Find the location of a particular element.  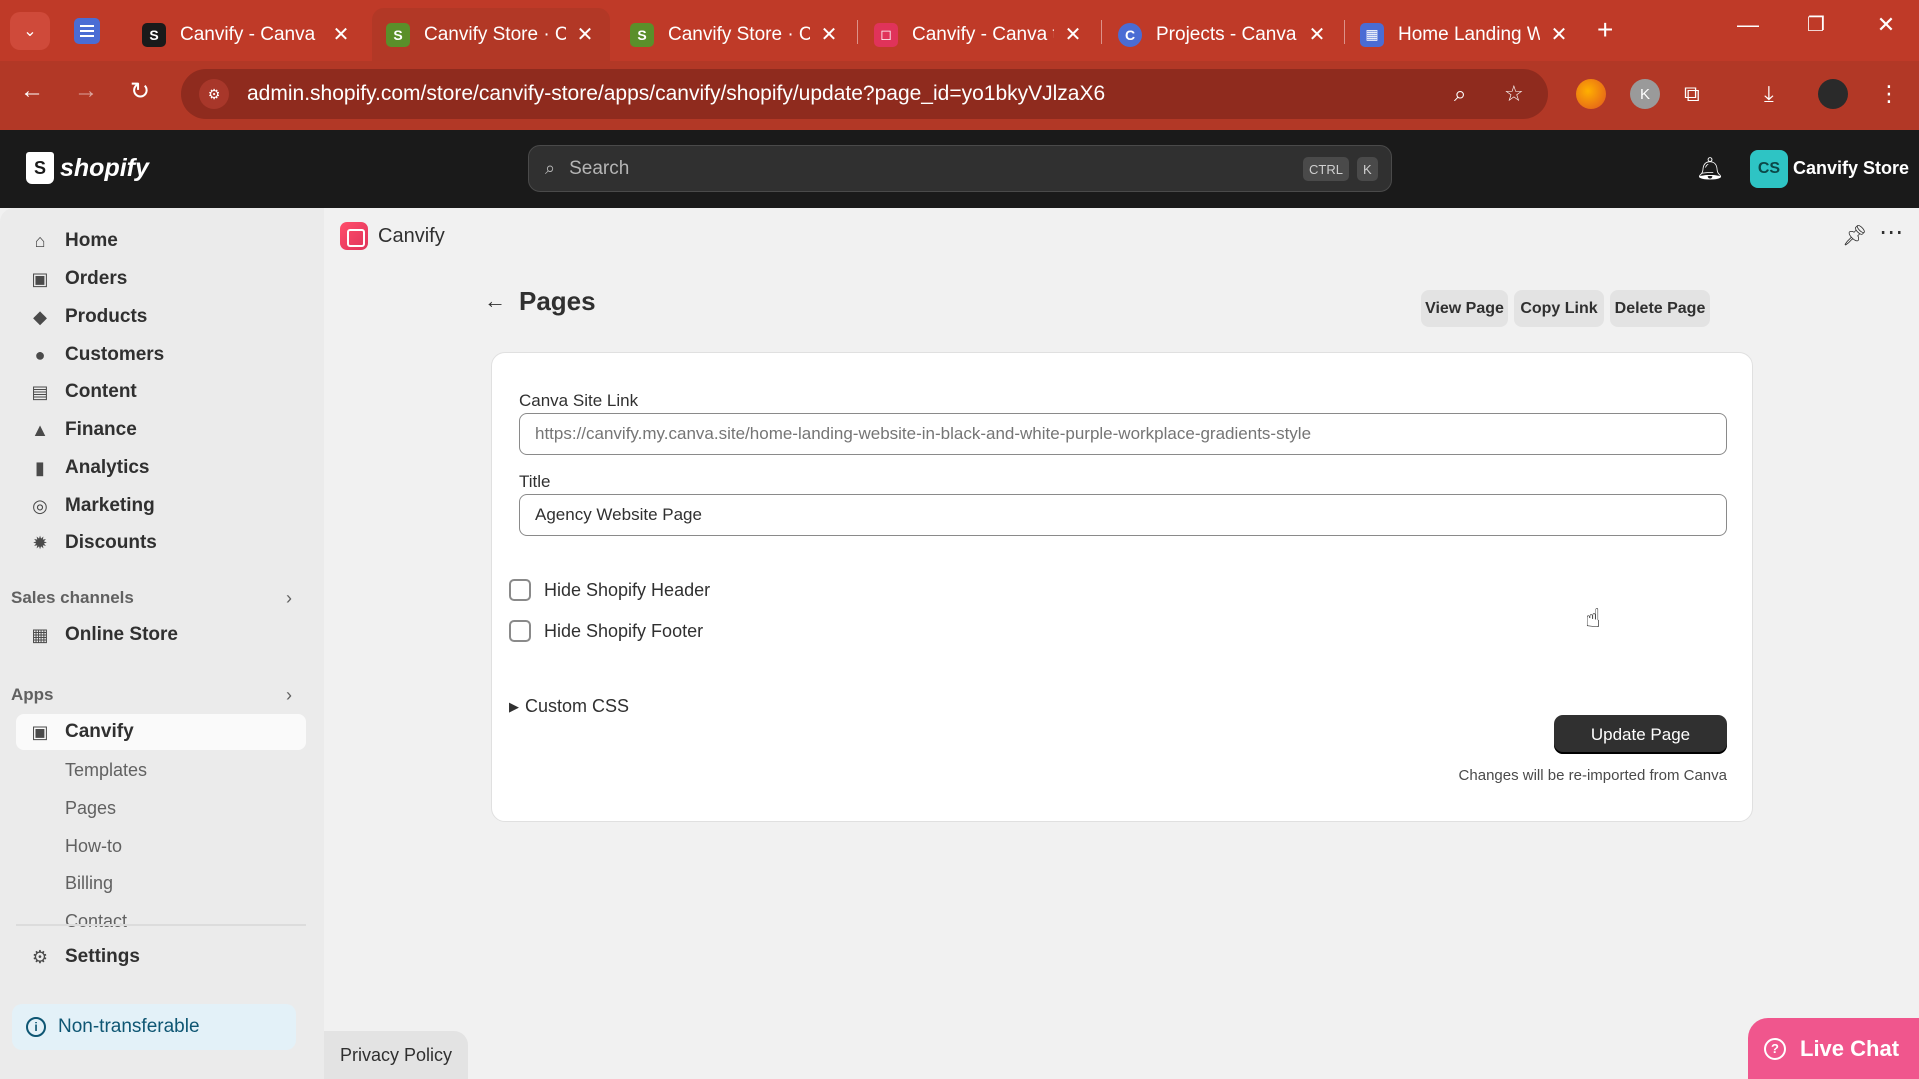

app-name: Canvify is located at coordinates (411, 236).